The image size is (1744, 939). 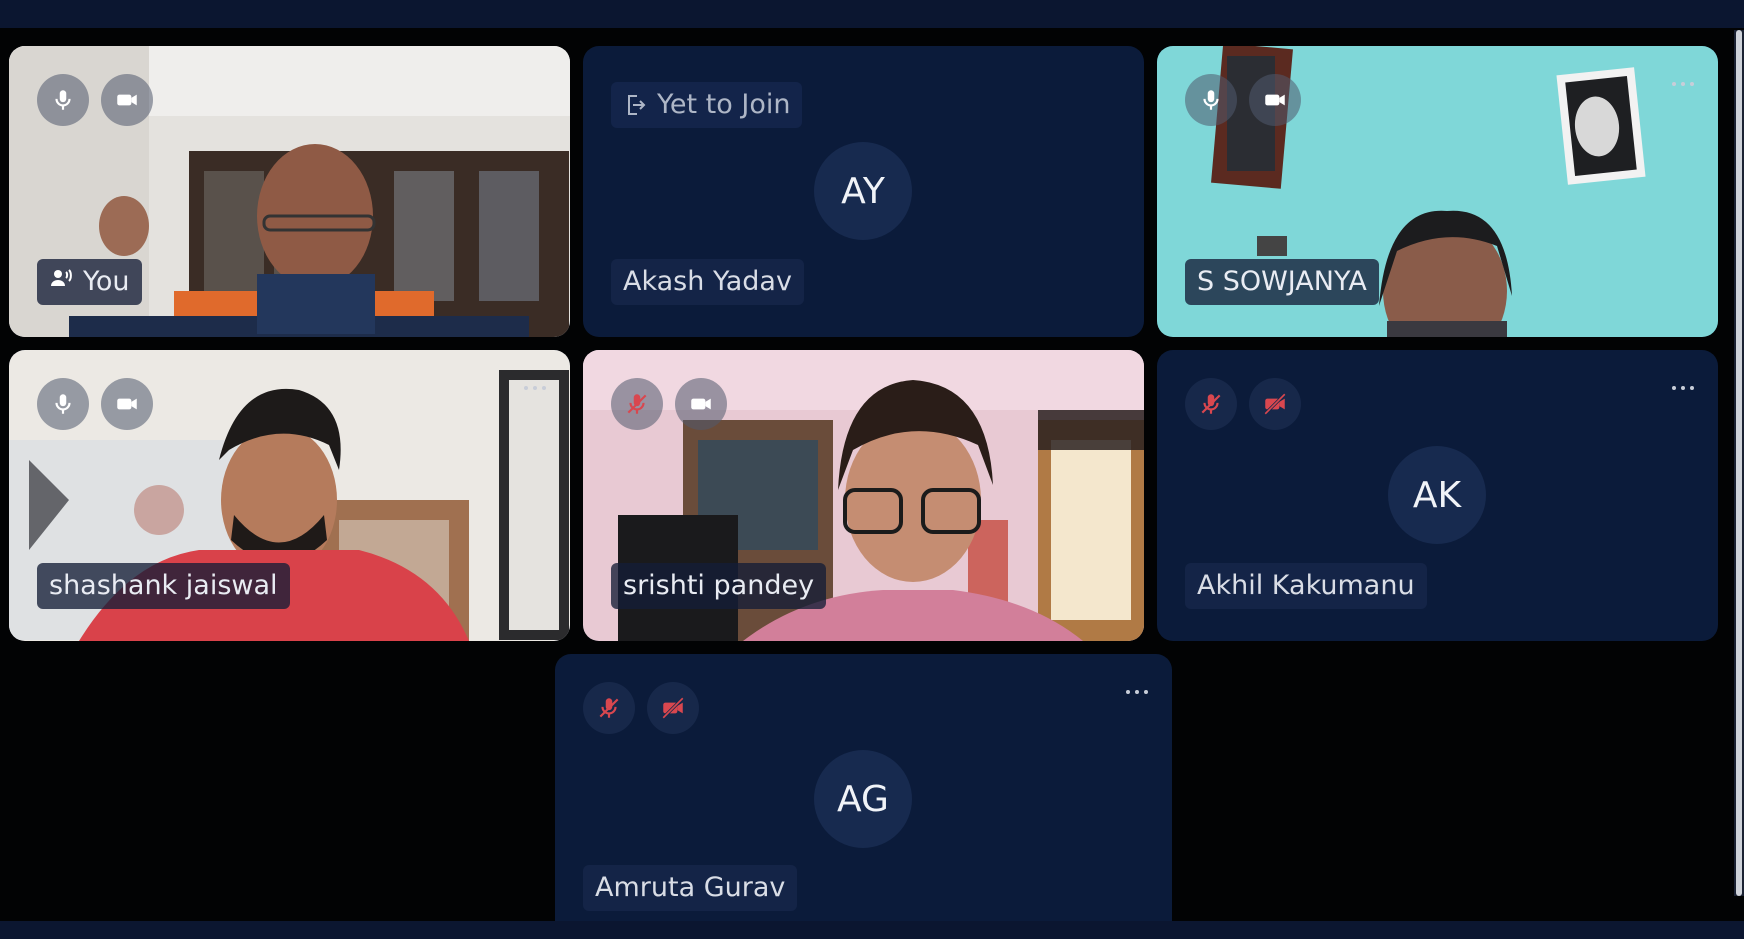 I want to click on avatar: AY, so click(x=863, y=191).